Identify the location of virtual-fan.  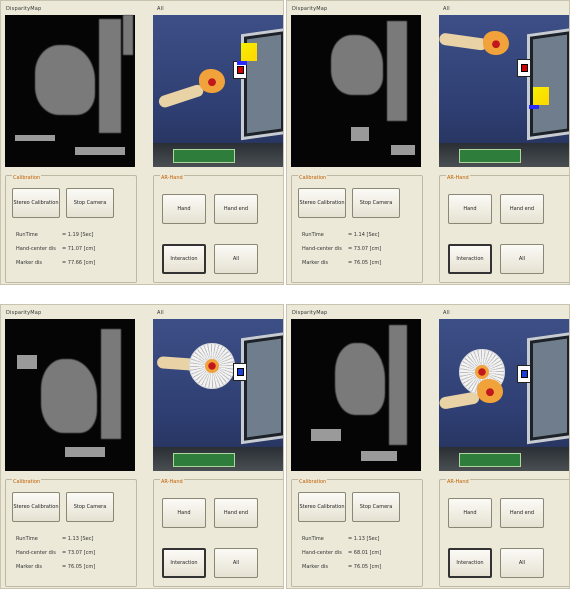
(212, 366).